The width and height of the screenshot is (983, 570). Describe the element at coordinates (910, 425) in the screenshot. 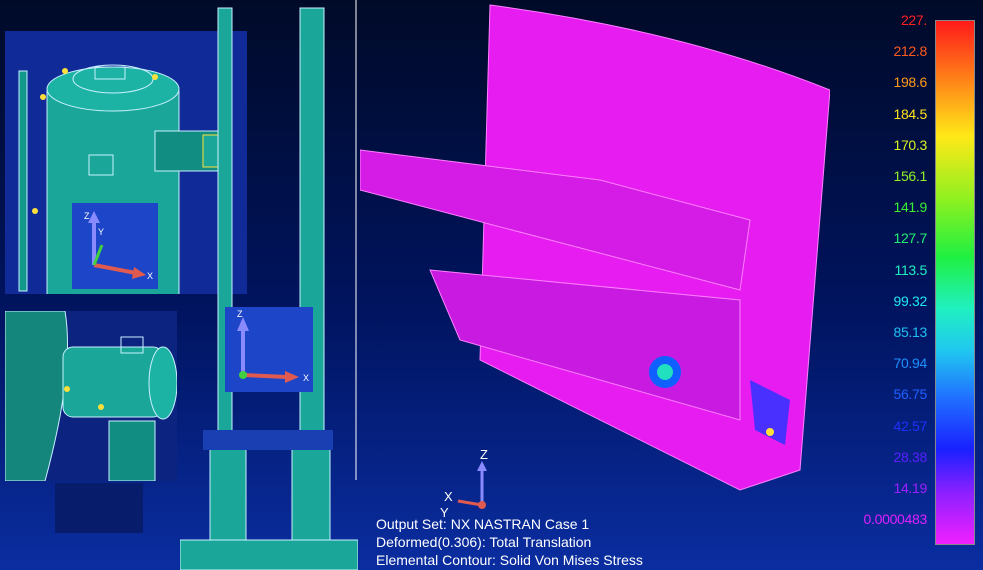

I see `legend-value-label: 42.57` at that location.